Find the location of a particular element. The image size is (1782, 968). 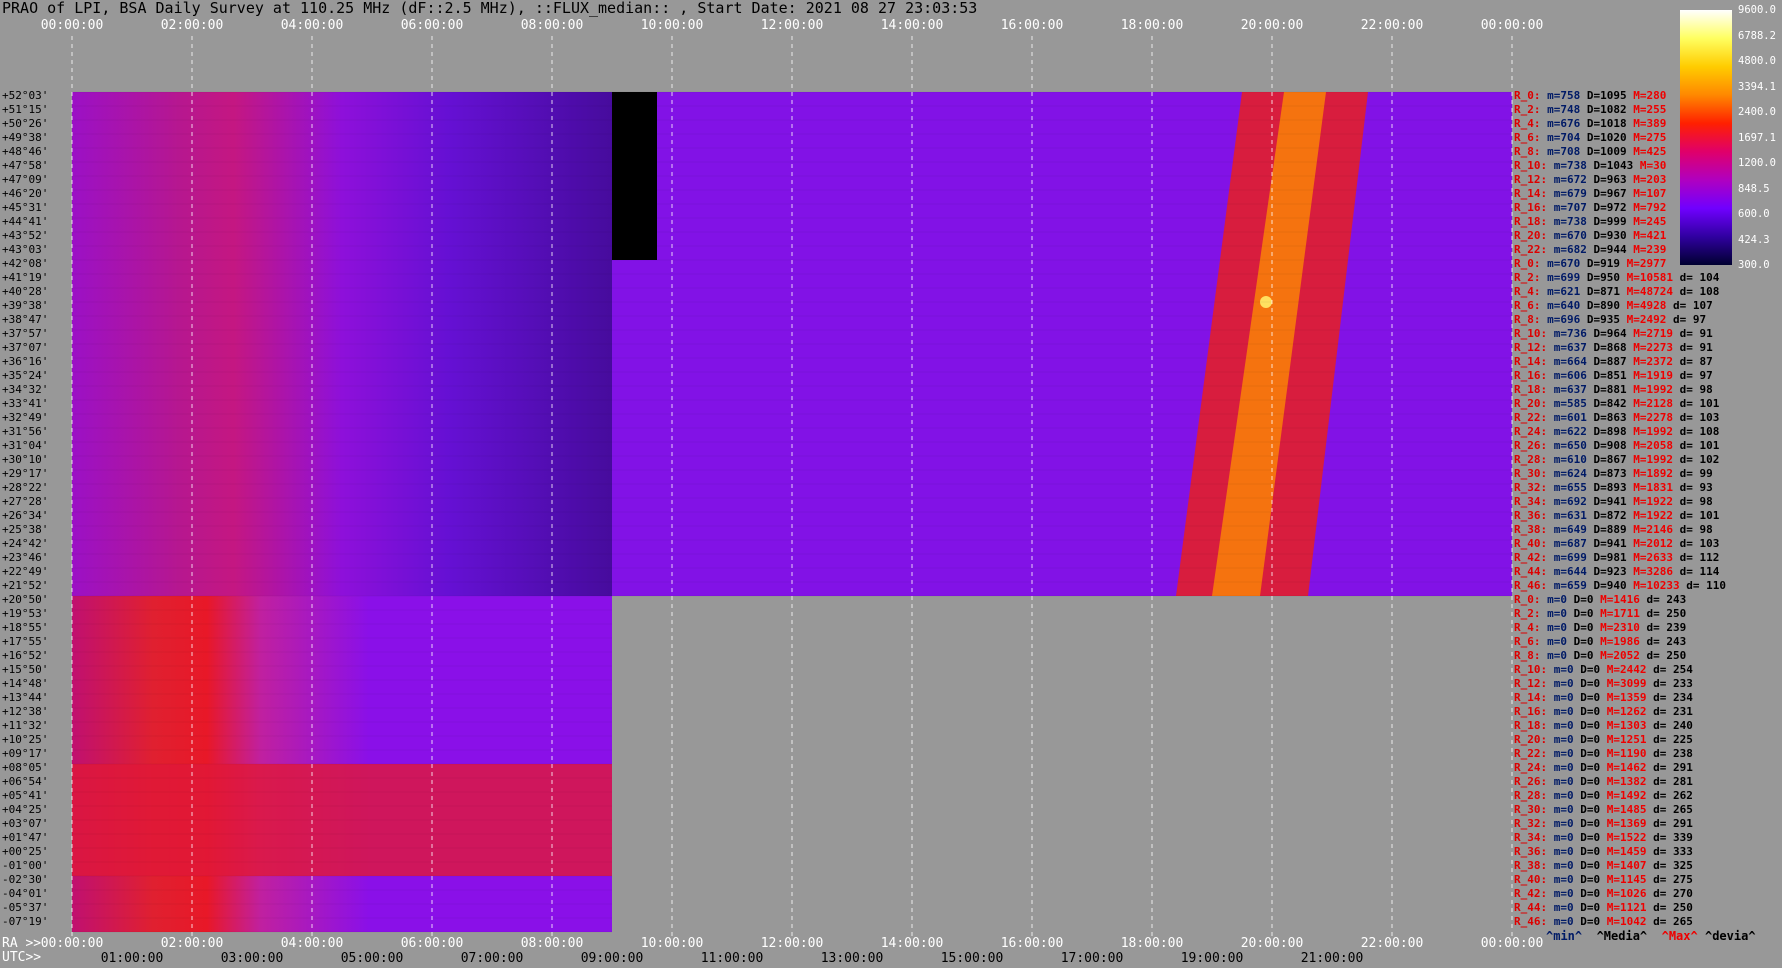

ra-tick-label: 06:00:00 is located at coordinates (432, 943).